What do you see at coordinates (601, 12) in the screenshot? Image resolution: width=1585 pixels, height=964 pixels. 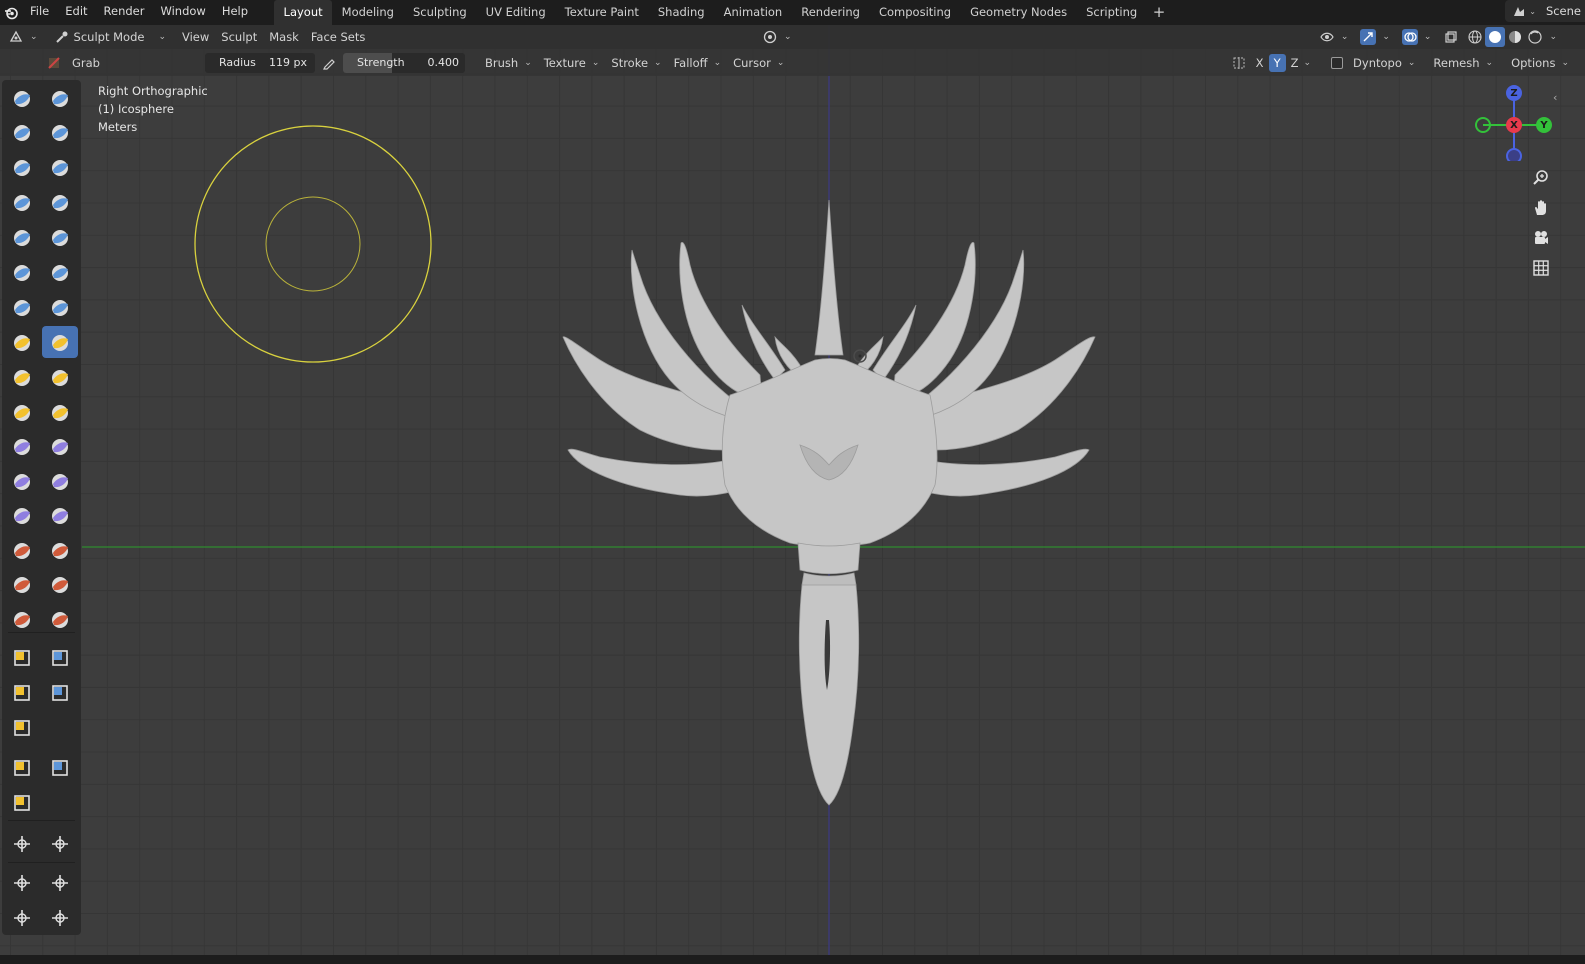 I see `tab-texture-paint: Texture Paint` at bounding box center [601, 12].